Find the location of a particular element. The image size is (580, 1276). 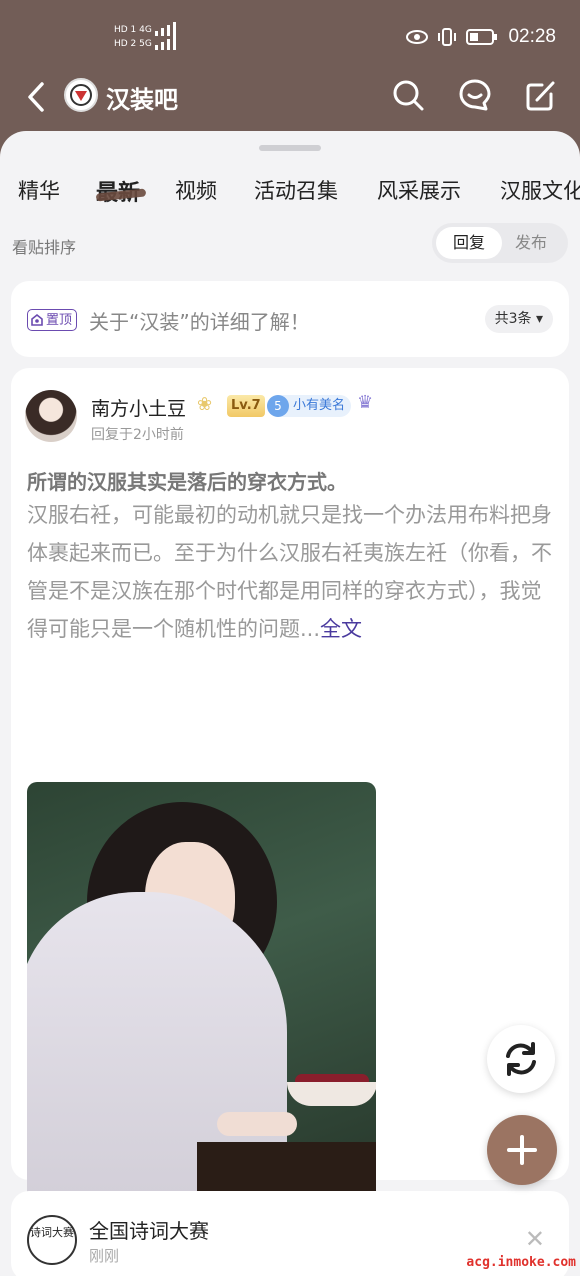

forum-logo-icon is located at coordinates (81, 95).